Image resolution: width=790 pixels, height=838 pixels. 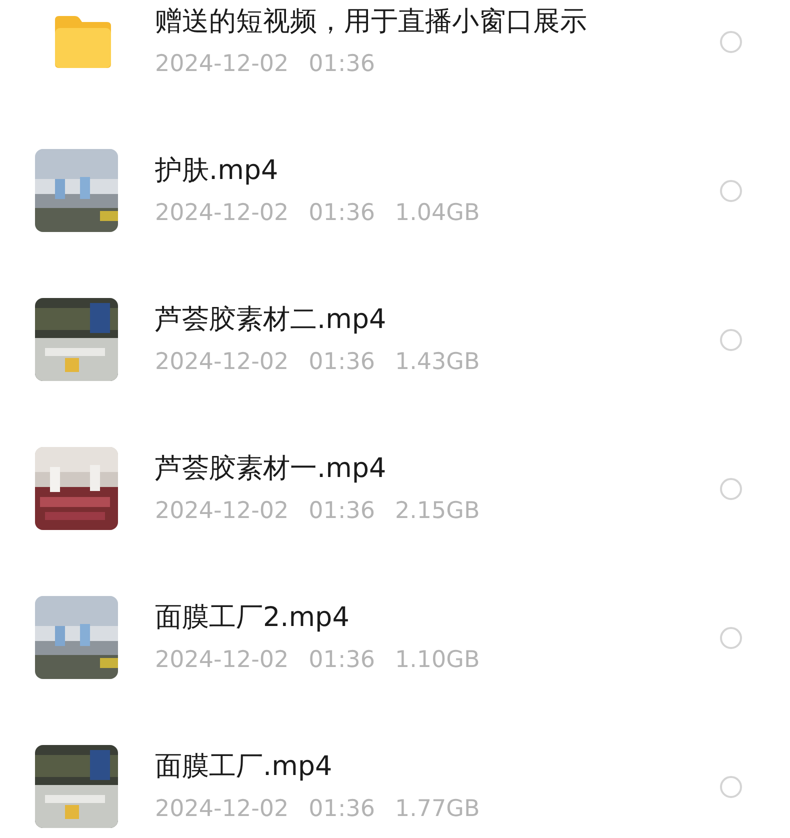 What do you see at coordinates (217, 171) in the screenshot?
I see `file-name: 护肤.mp4` at bounding box center [217, 171].